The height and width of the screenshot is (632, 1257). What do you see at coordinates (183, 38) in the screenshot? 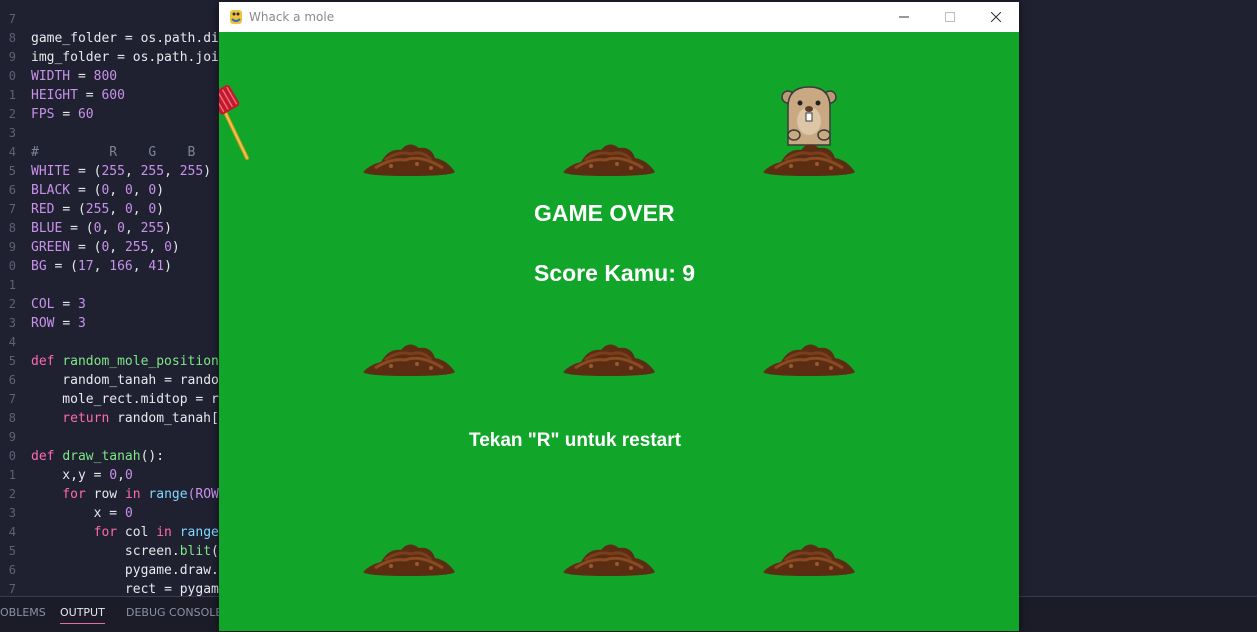
I see `code-token: os.path.dir` at bounding box center [183, 38].